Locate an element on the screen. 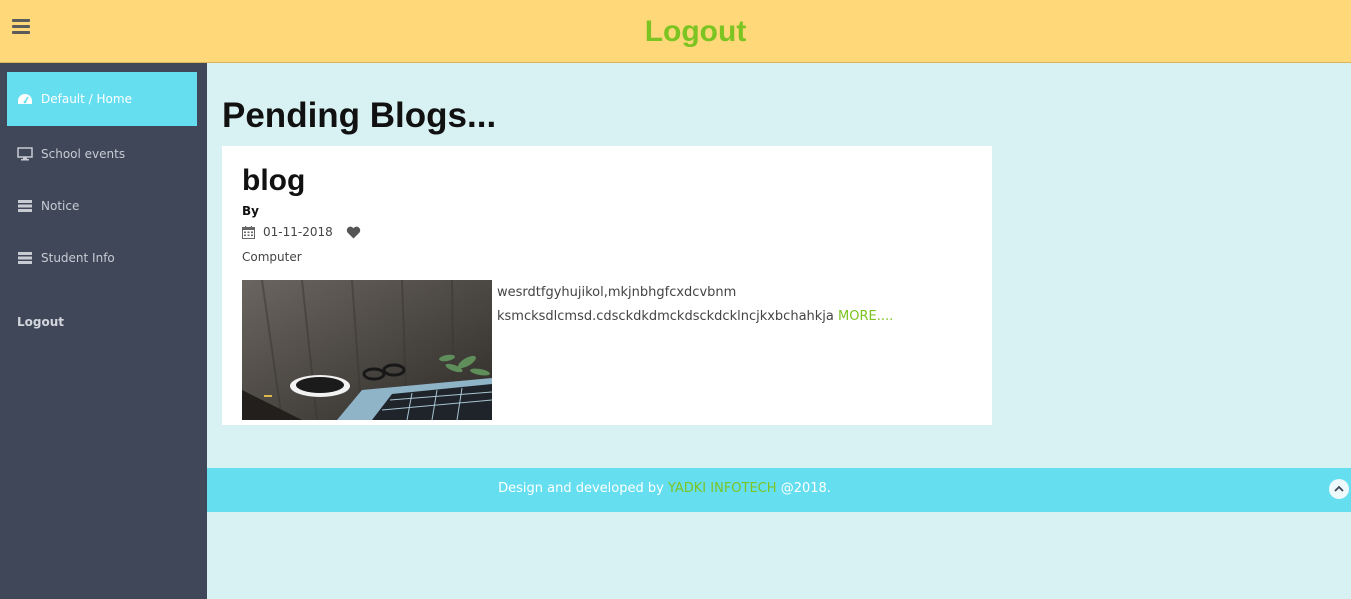 Image resolution: width=1351 pixels, height=599 pixels. scroll-to-top-button is located at coordinates (1339, 489).